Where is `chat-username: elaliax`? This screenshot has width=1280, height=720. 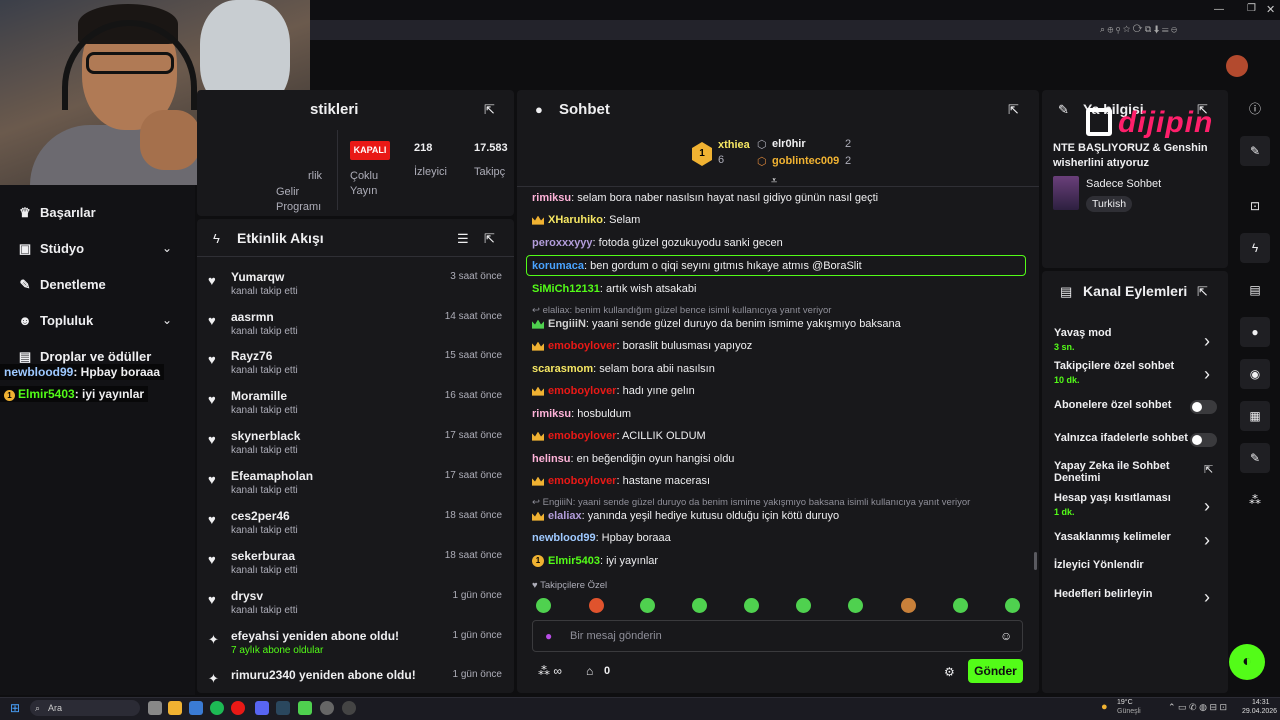 chat-username: elaliax is located at coordinates (565, 516).